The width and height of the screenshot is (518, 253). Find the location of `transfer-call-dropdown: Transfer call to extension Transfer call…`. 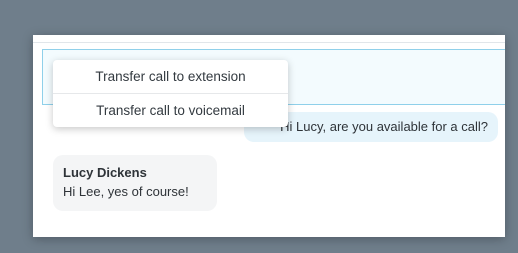

transfer-call-dropdown: Transfer call to extension Transfer call… is located at coordinates (170, 93).